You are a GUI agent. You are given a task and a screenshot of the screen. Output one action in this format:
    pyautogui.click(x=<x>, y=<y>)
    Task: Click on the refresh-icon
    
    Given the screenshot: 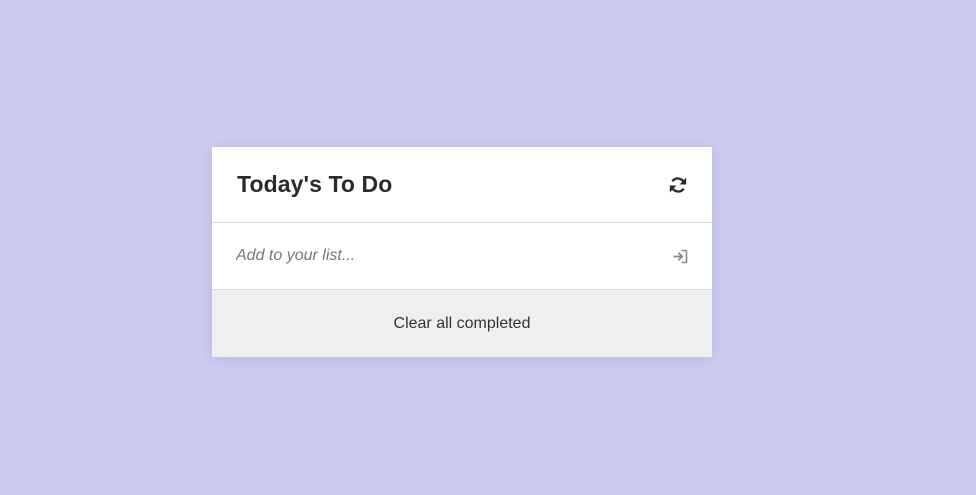 What is the action you would take?
    pyautogui.click(x=678, y=184)
    